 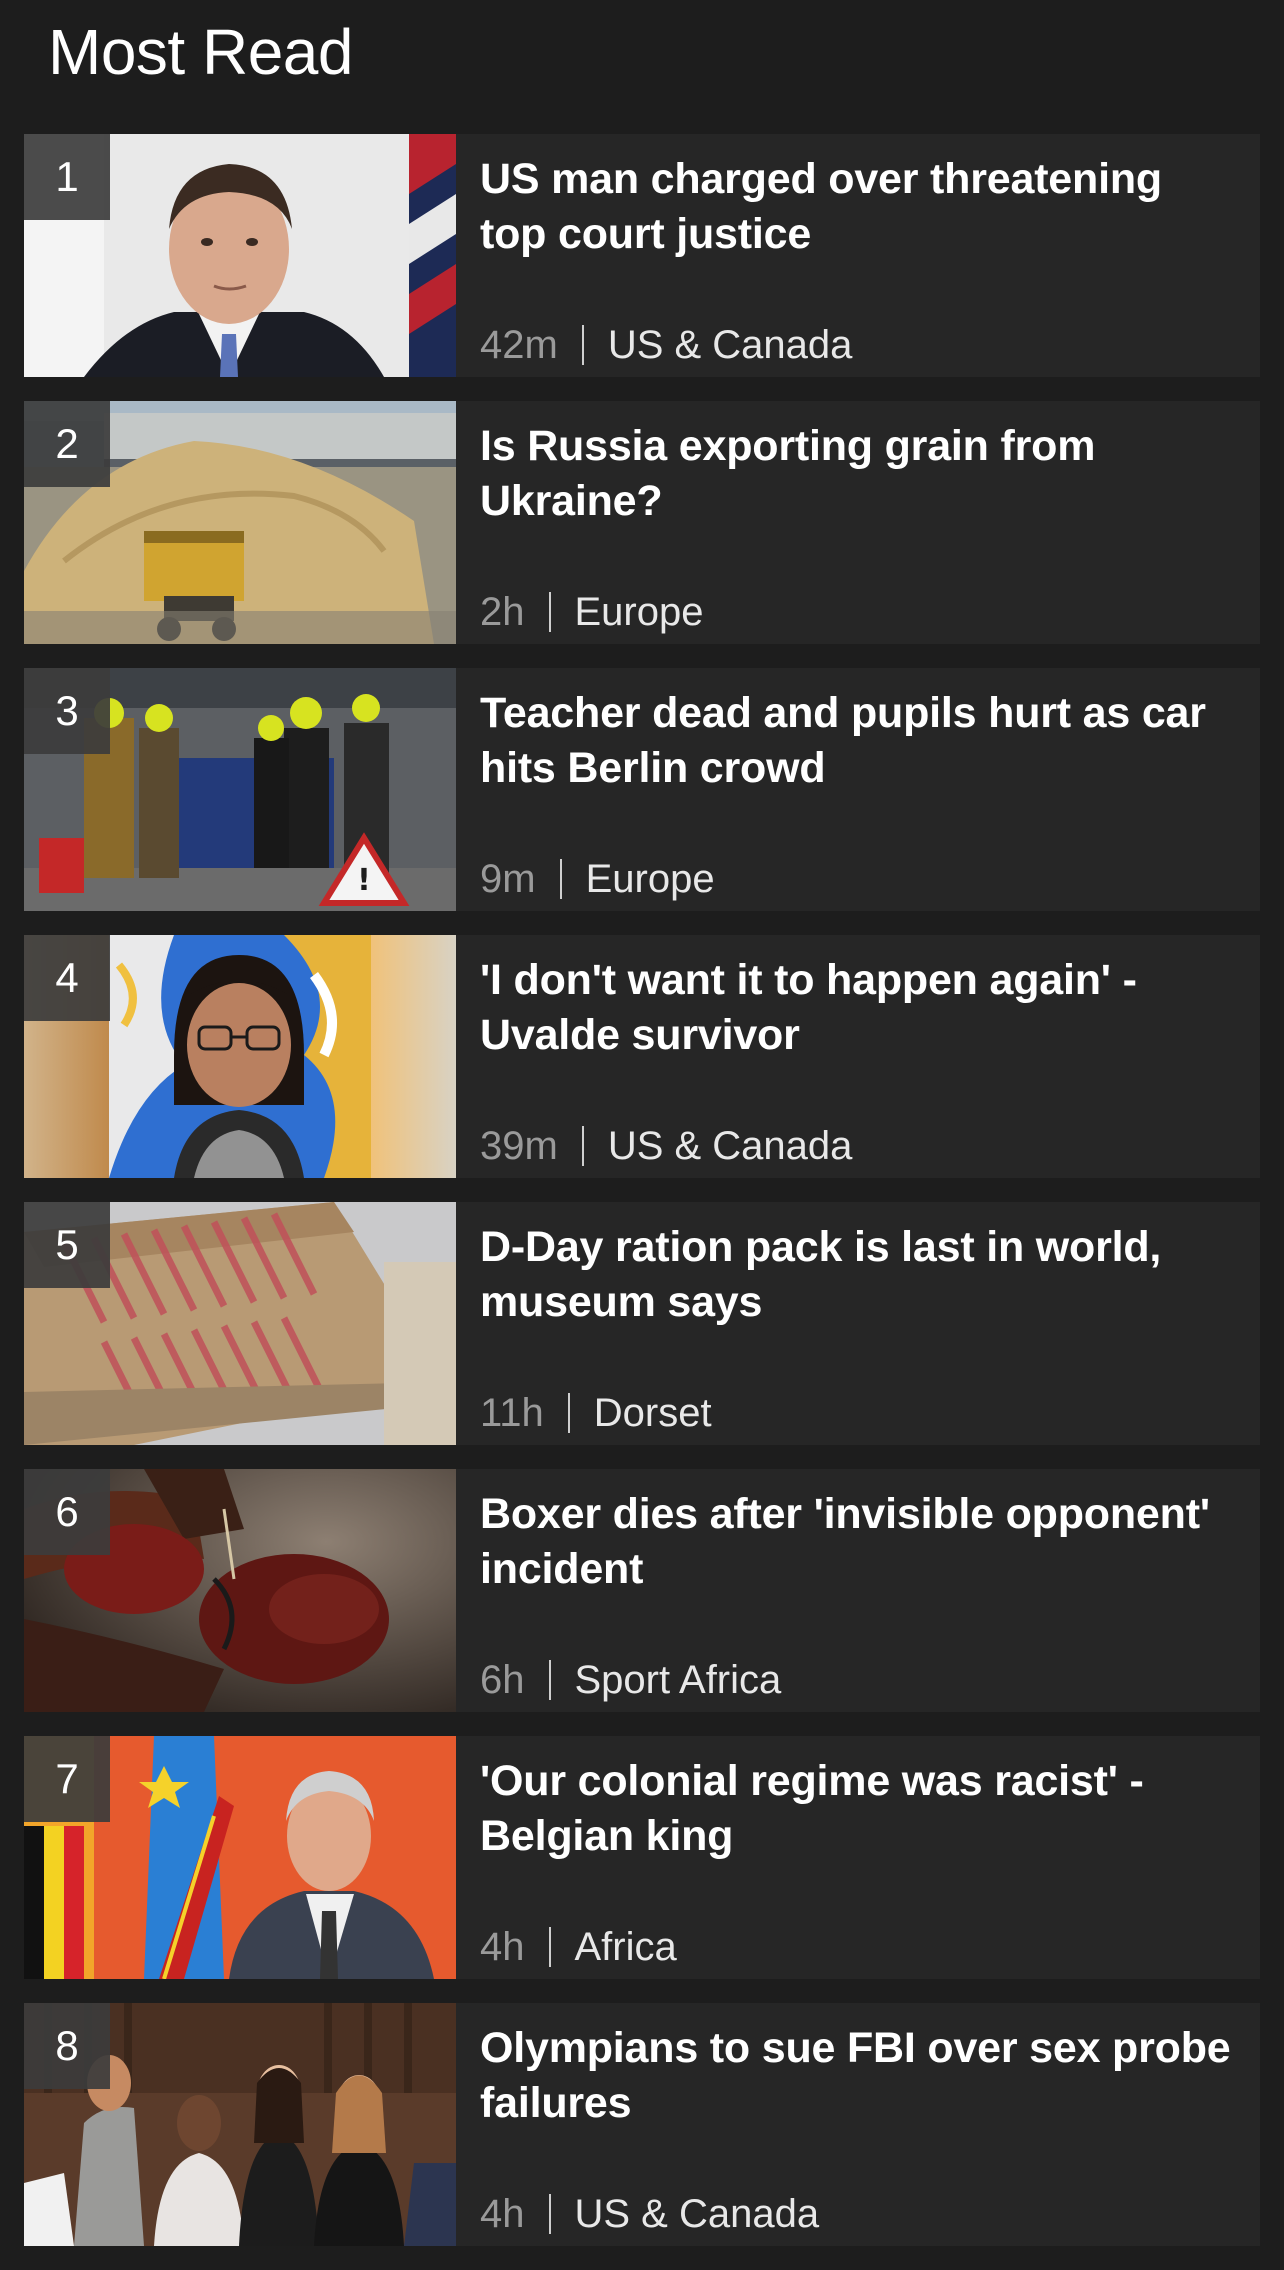 I want to click on rank-badge: 6, so click(x=67, y=1512).